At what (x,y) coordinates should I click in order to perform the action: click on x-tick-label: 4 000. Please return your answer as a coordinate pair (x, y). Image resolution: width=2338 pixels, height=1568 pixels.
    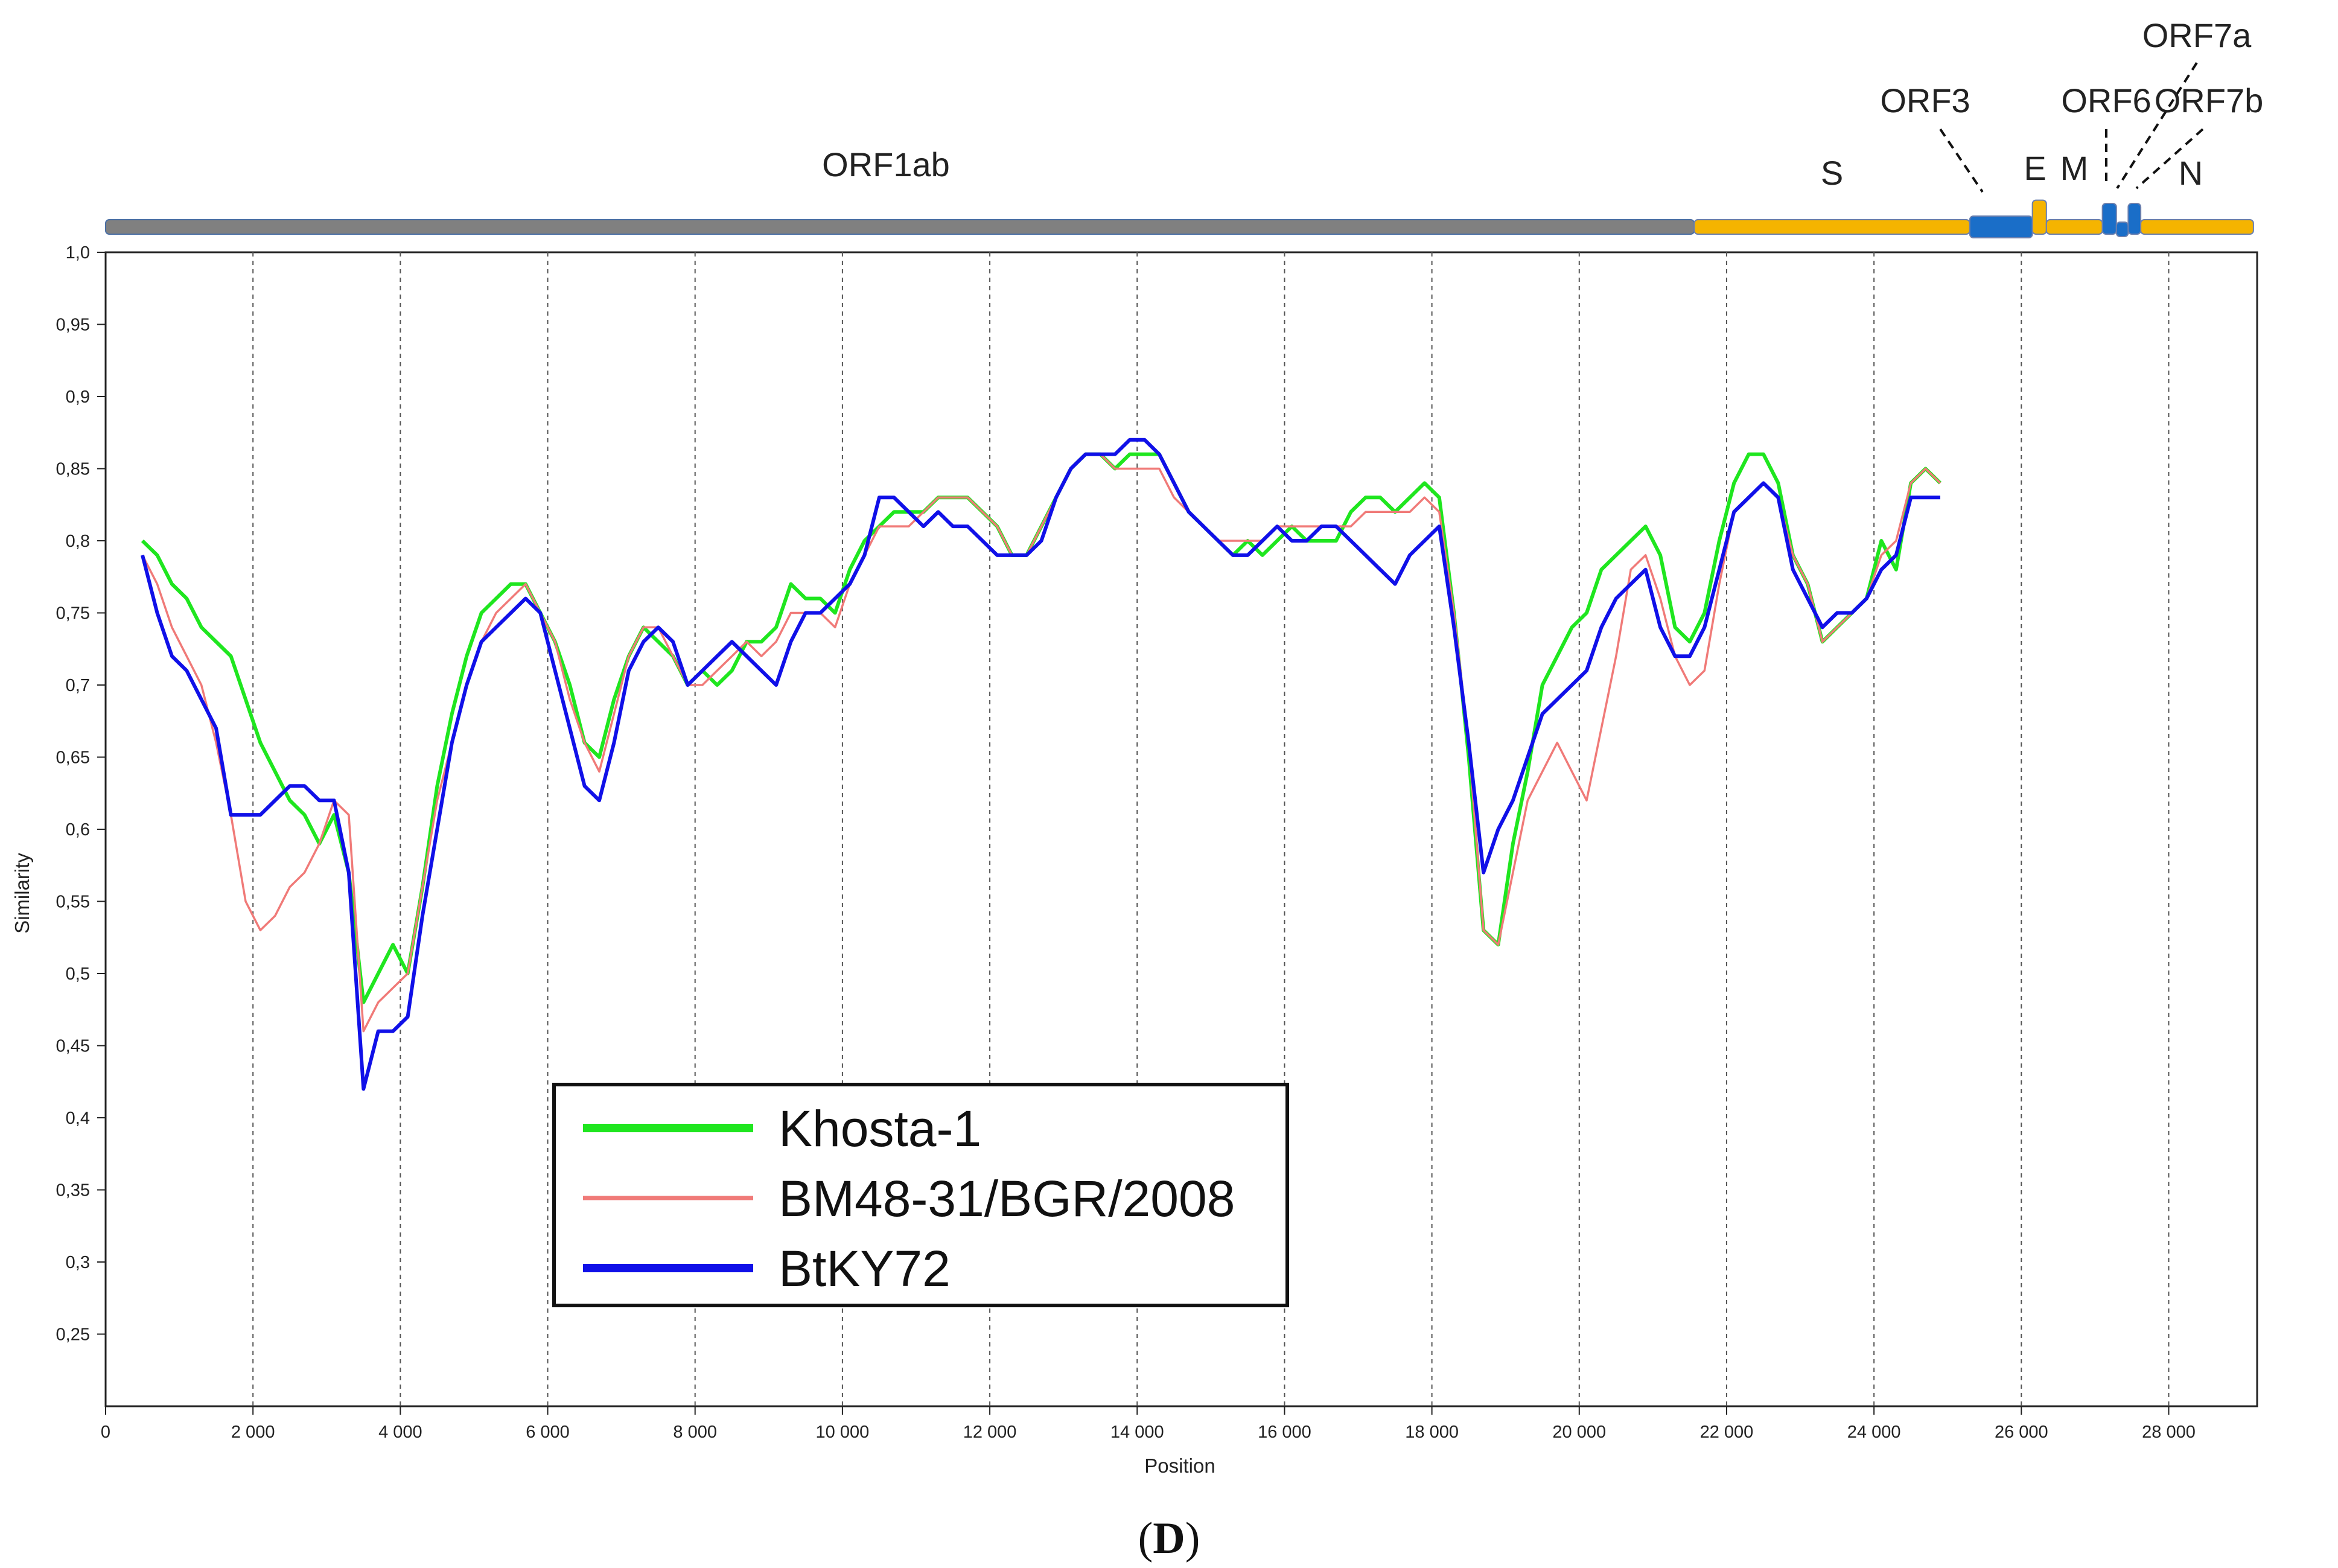
    Looking at the image, I should click on (400, 1433).